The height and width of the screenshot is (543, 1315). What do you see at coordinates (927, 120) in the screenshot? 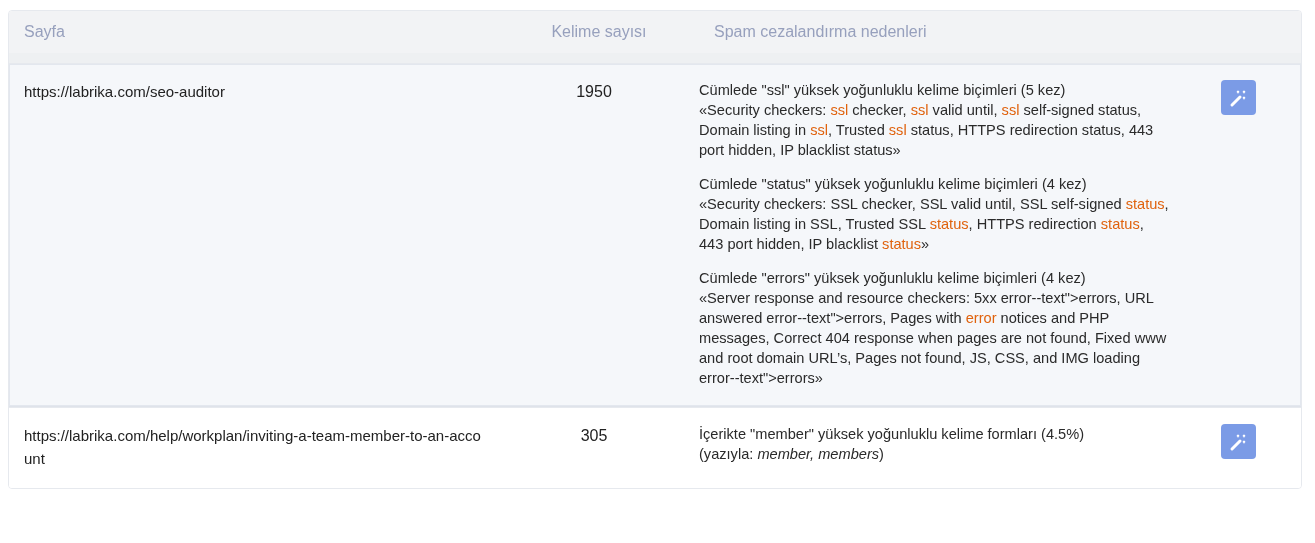
I see `spam-reason: Cümlede "ssl" yüksek yoğunluklu kelime biçimleri (5 kez) «Security checkers: ssl checker, ssl valid until, ssl self-signed status, Domain listing in ssl, Trusted ssl status, HTTPS redirection status, 443 port hidden, IP blacklist status»` at bounding box center [927, 120].